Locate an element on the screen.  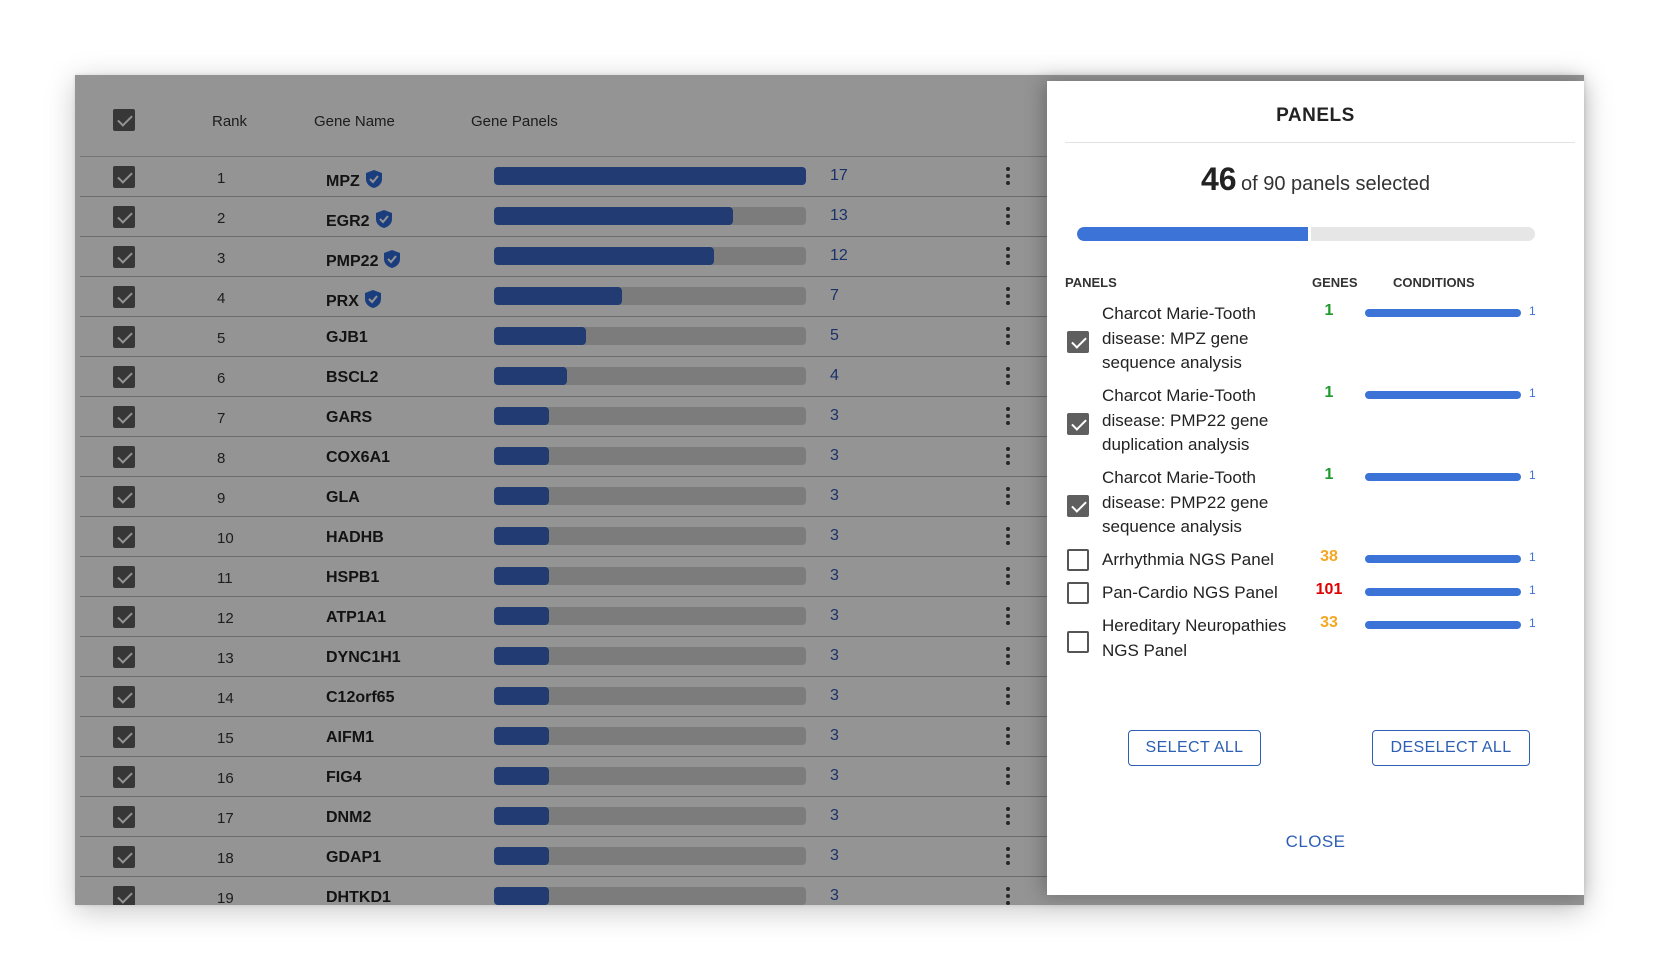
conditions-column-header: CONDITIONS is located at coordinates (1434, 282).